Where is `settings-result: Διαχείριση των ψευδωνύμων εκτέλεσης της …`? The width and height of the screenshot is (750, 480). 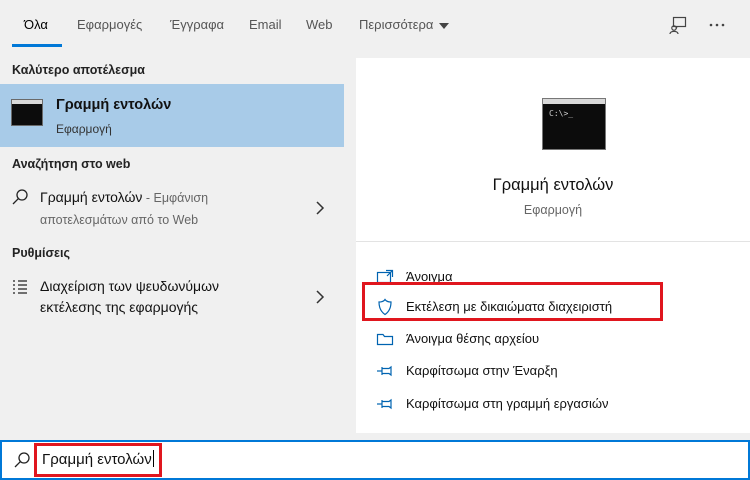 settings-result: Διαχείριση των ψευδωνύμων εκτέλεσης της … is located at coordinates (172, 297).